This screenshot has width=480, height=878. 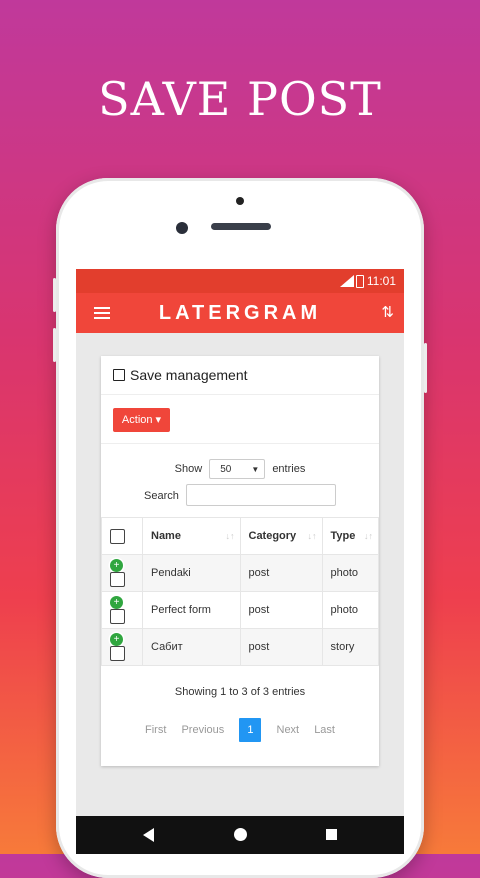 I want to click on table-header-row: Name ↓↑ Category ↓↑ Type ↓↑, so click(x=240, y=536).